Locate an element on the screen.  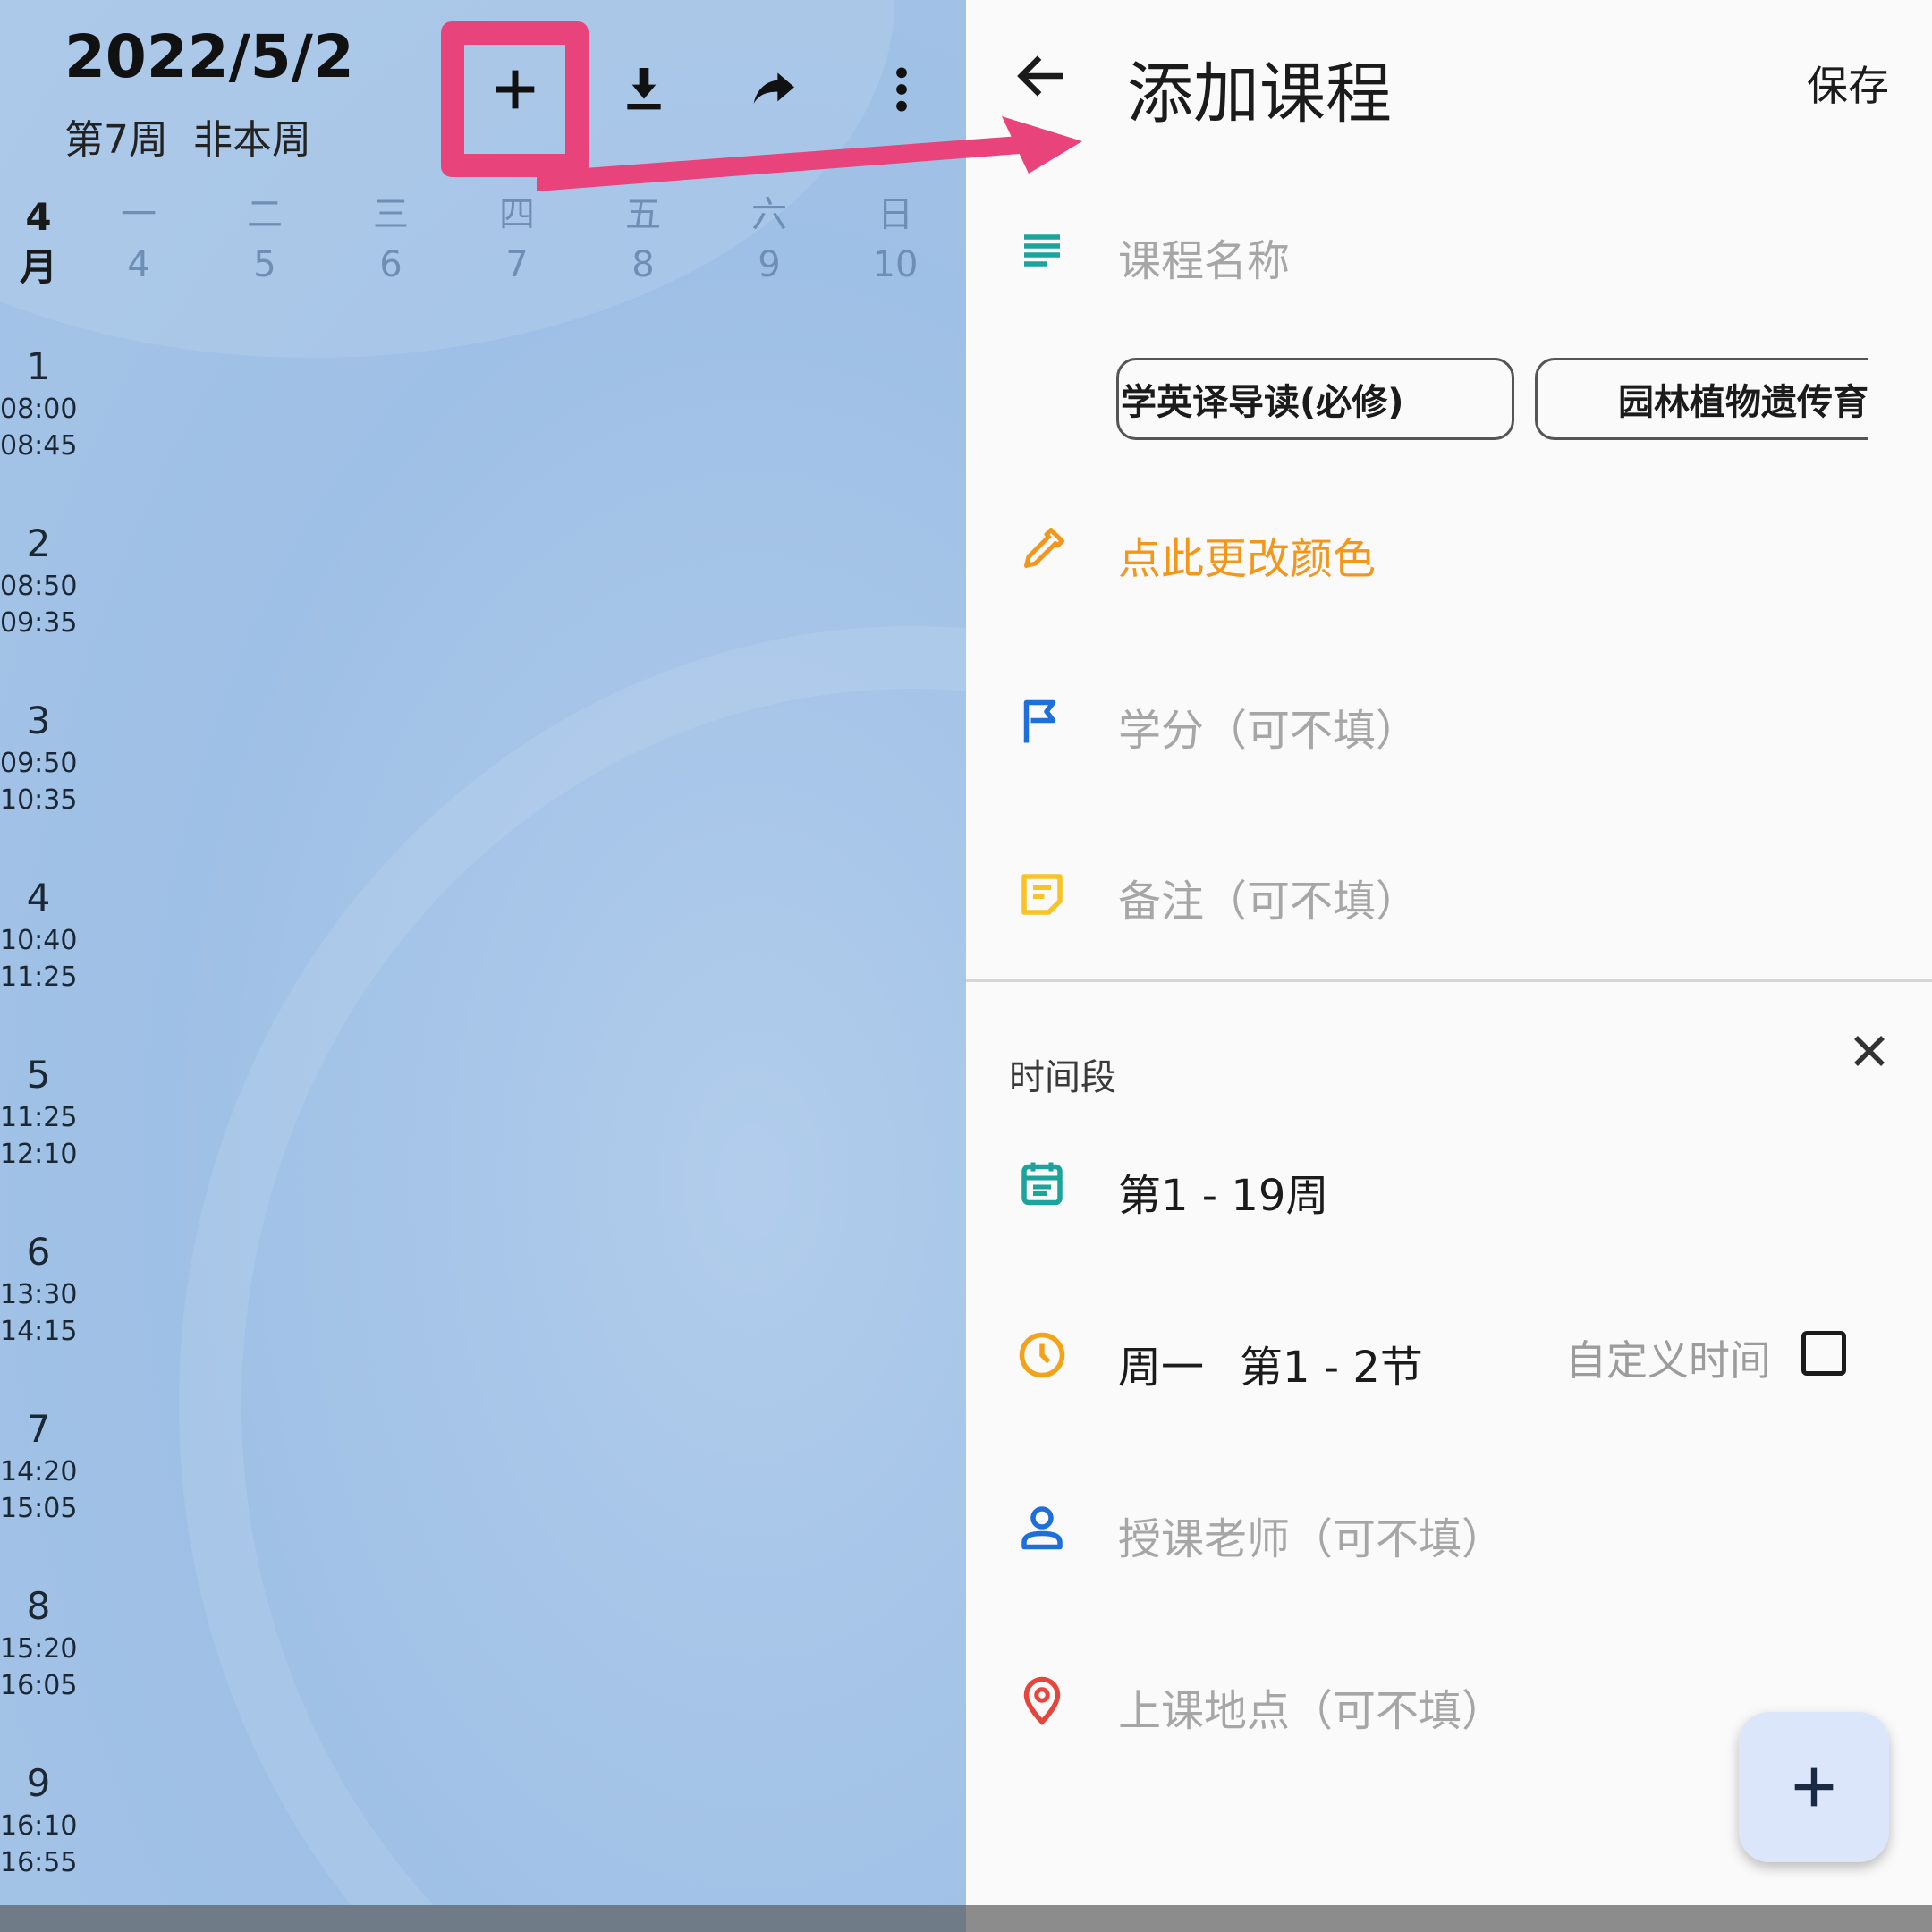
time-slot-9: 9 16:10 16:55 is located at coordinates (39, 1819).